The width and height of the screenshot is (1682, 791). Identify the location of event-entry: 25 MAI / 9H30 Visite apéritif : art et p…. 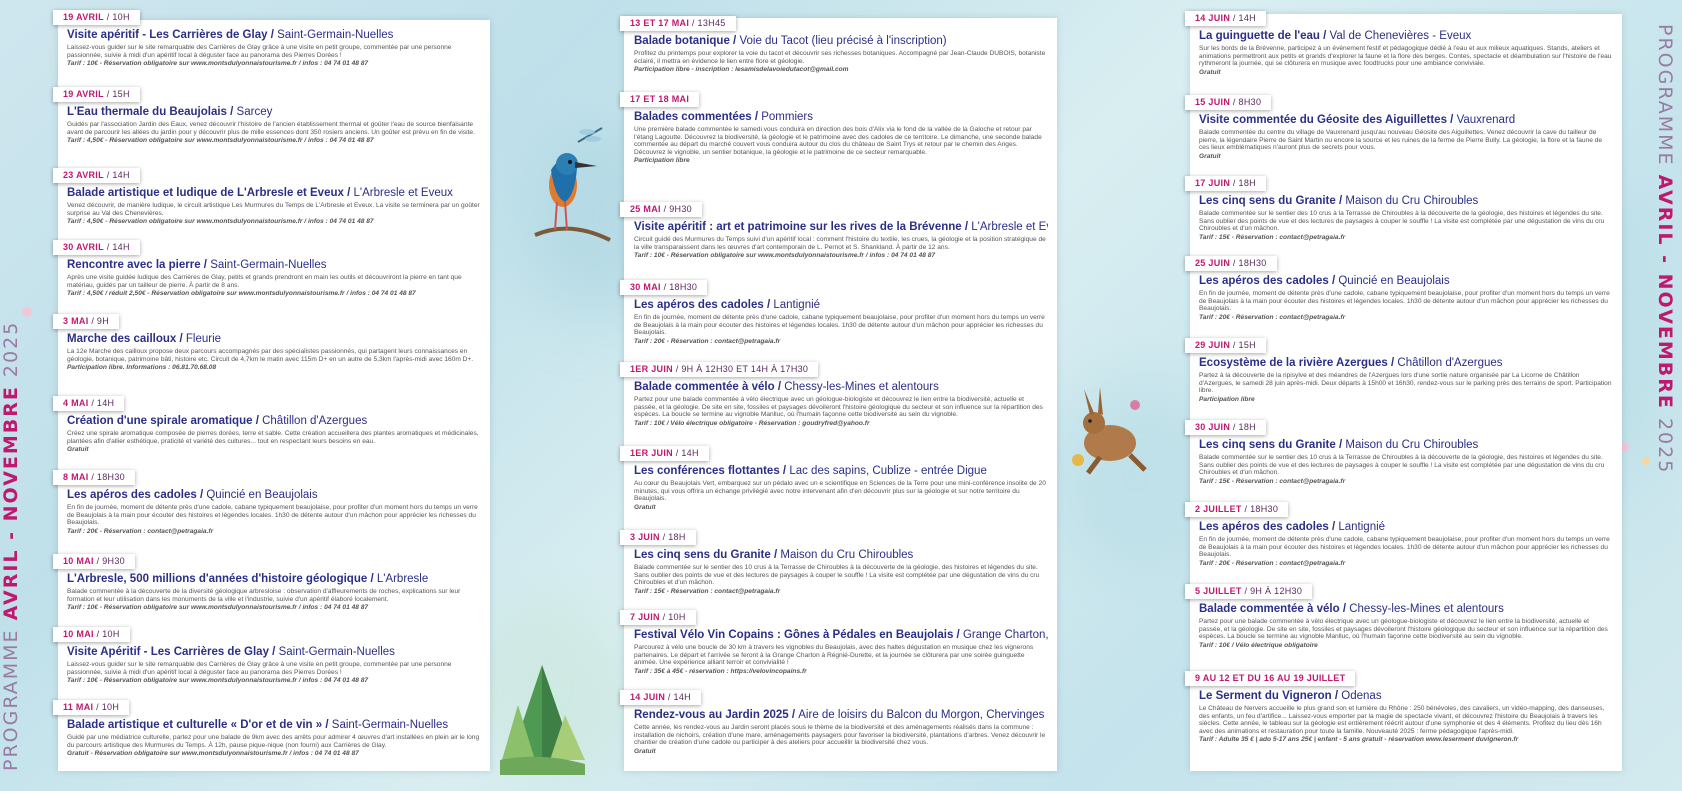
(836, 241).